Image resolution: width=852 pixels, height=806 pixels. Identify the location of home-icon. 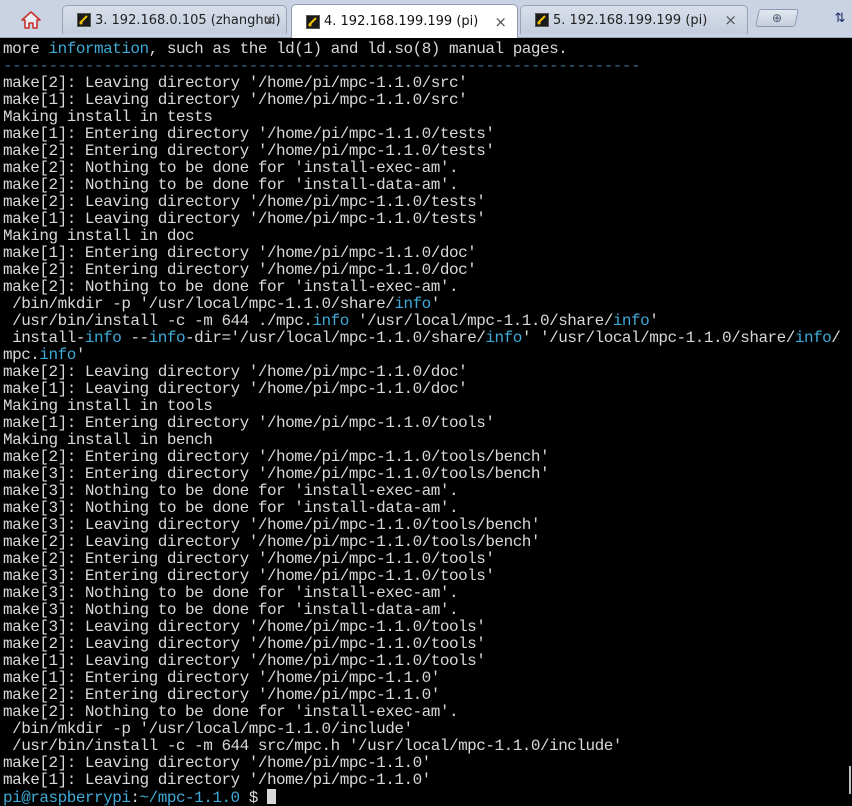
(31, 20).